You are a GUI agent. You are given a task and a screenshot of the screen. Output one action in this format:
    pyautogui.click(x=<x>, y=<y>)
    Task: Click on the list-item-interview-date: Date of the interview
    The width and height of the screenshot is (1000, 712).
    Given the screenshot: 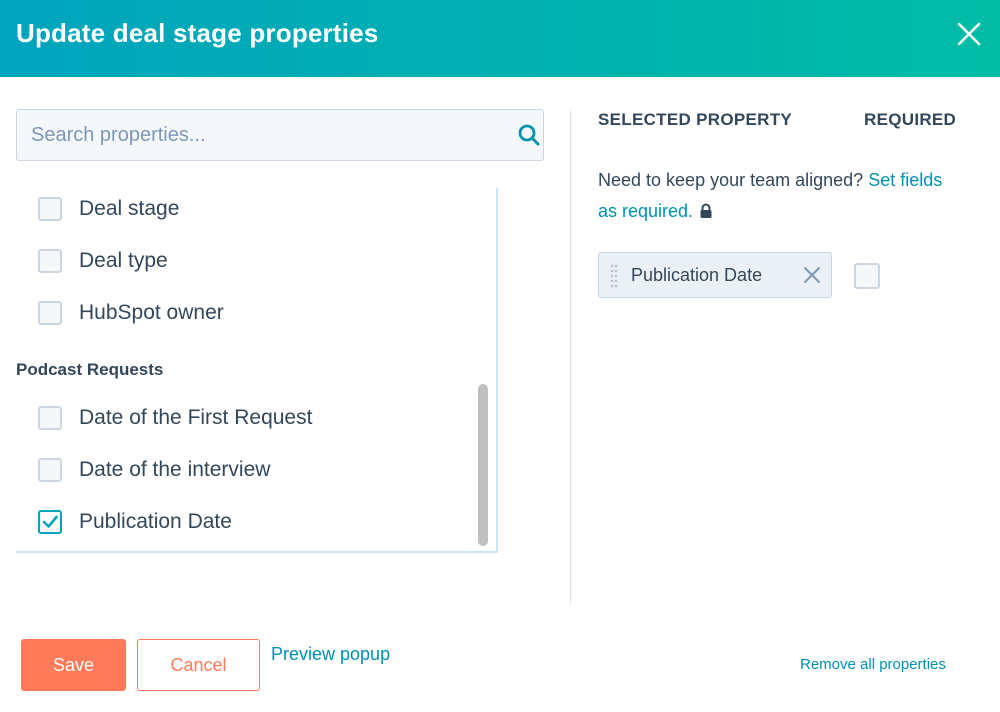 What is the action you would take?
    pyautogui.click(x=154, y=470)
    